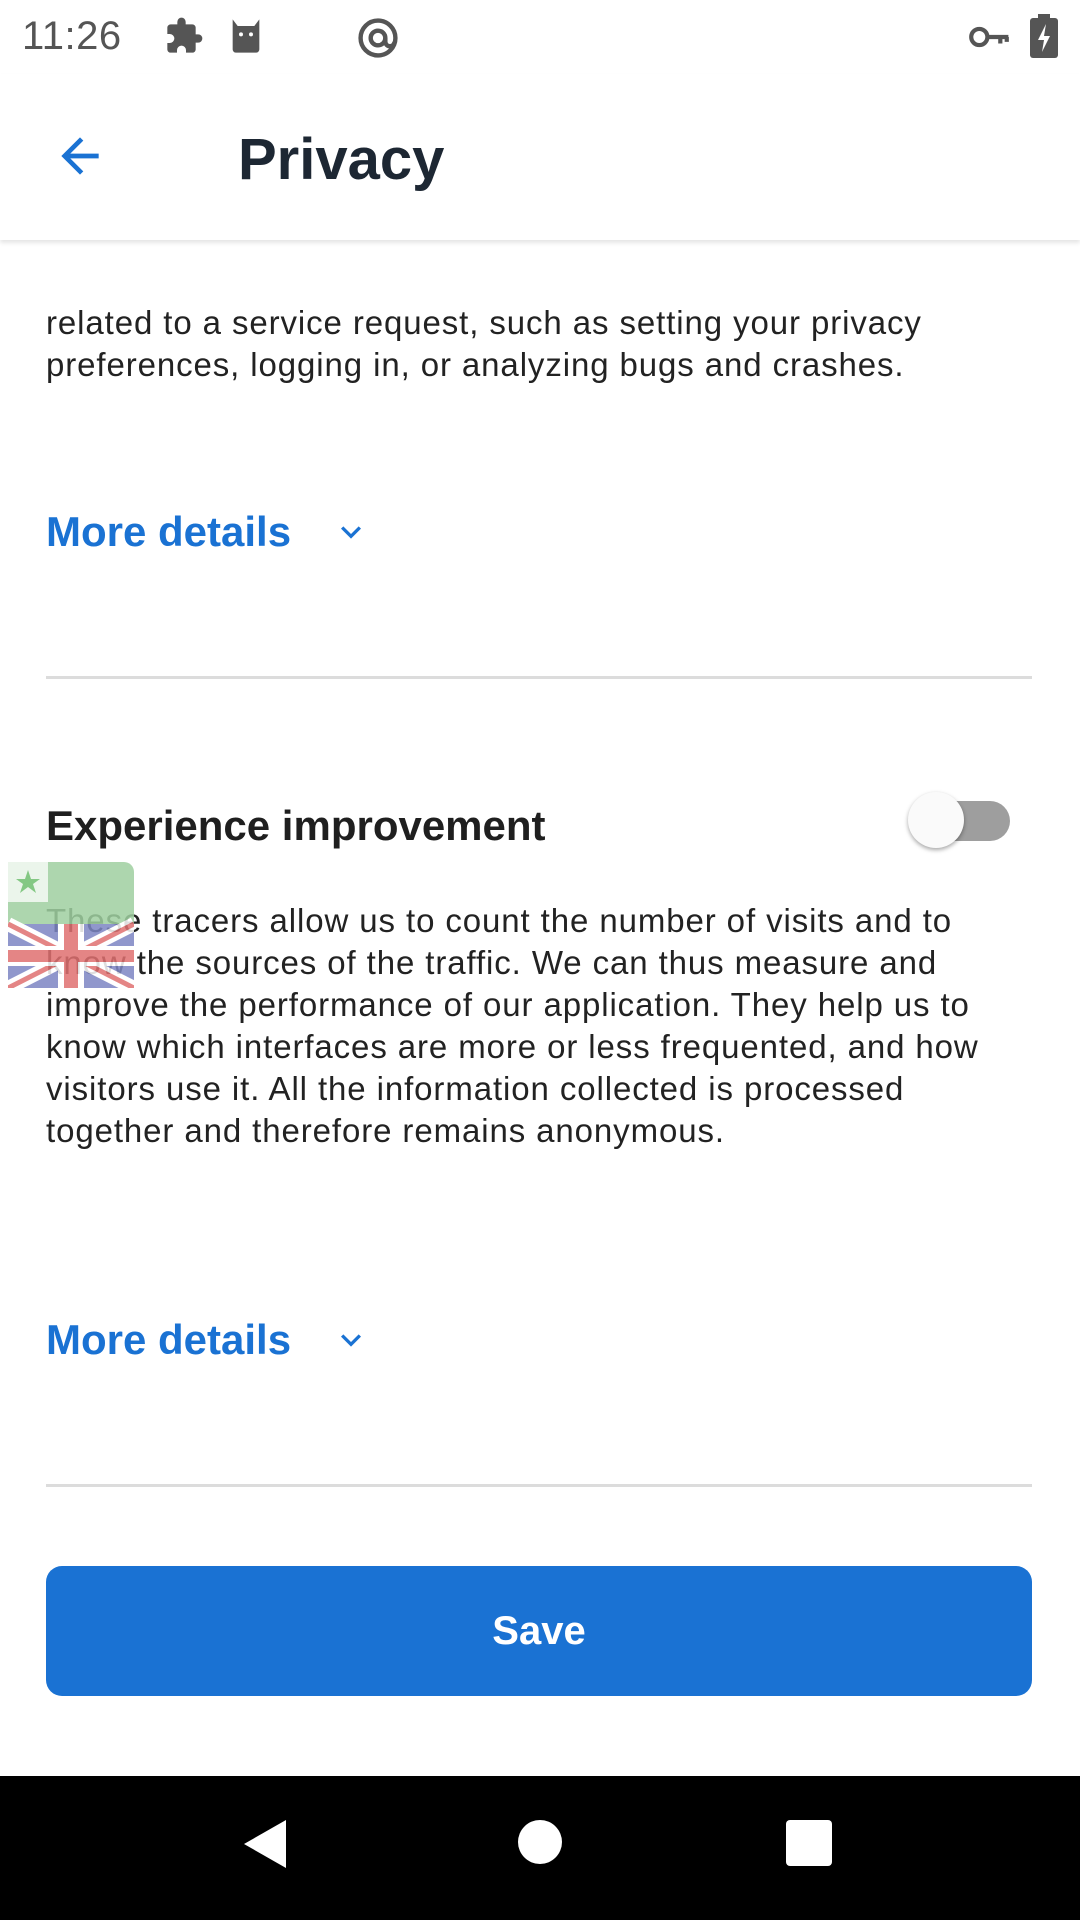 This screenshot has width=1080, height=1920. I want to click on puzzle-icon, so click(184, 38).